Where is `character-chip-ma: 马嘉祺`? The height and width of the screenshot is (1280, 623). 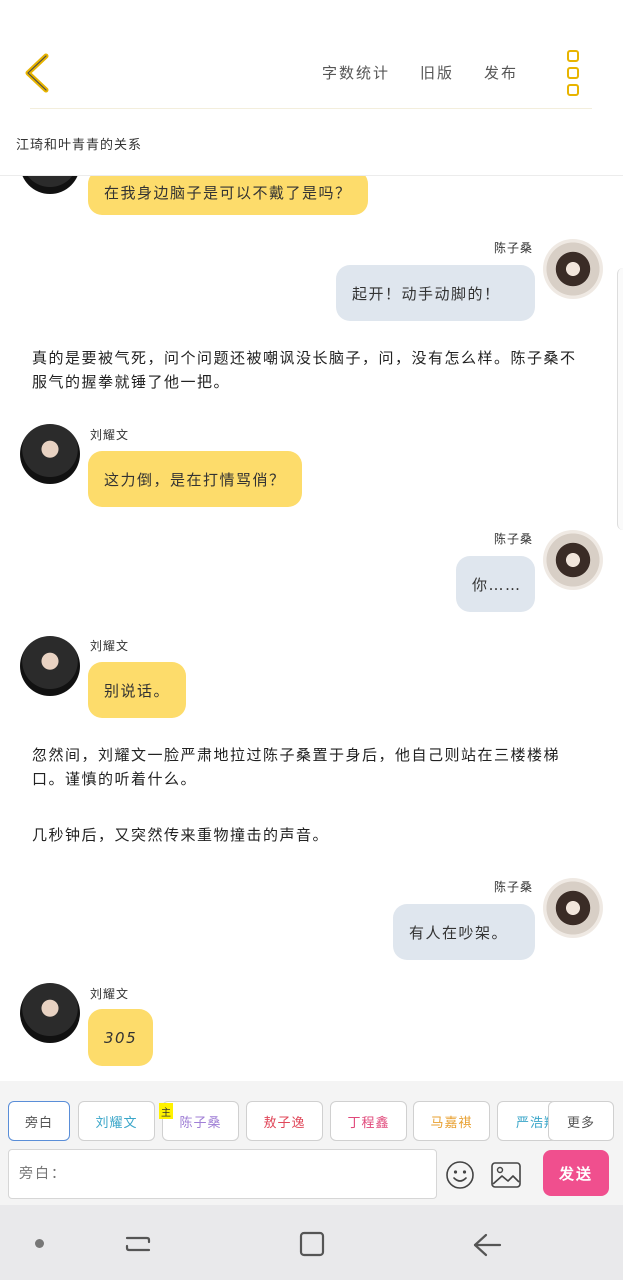 character-chip-ma: 马嘉祺 is located at coordinates (451, 1121).